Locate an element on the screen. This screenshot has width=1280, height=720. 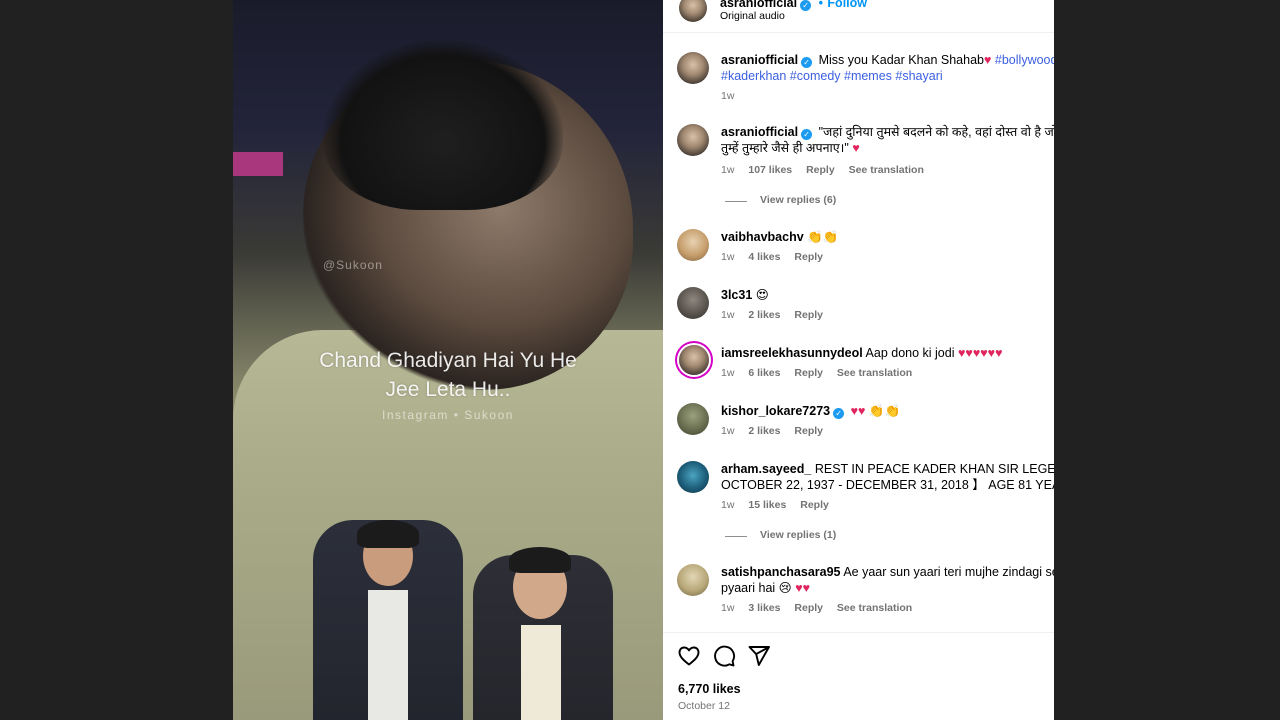
view-replies: View replies (1) is located at coordinates (858, 536).